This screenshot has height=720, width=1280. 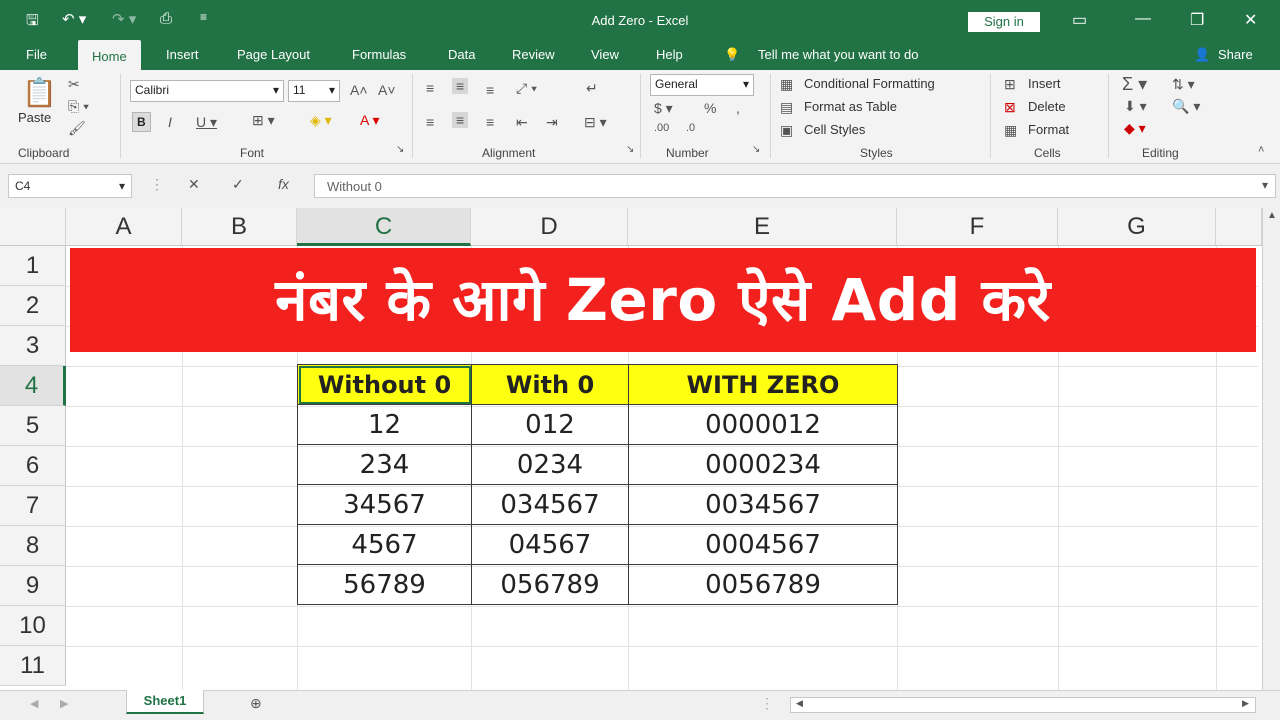 I want to click on row-header-5: 5, so click(x=33, y=426).